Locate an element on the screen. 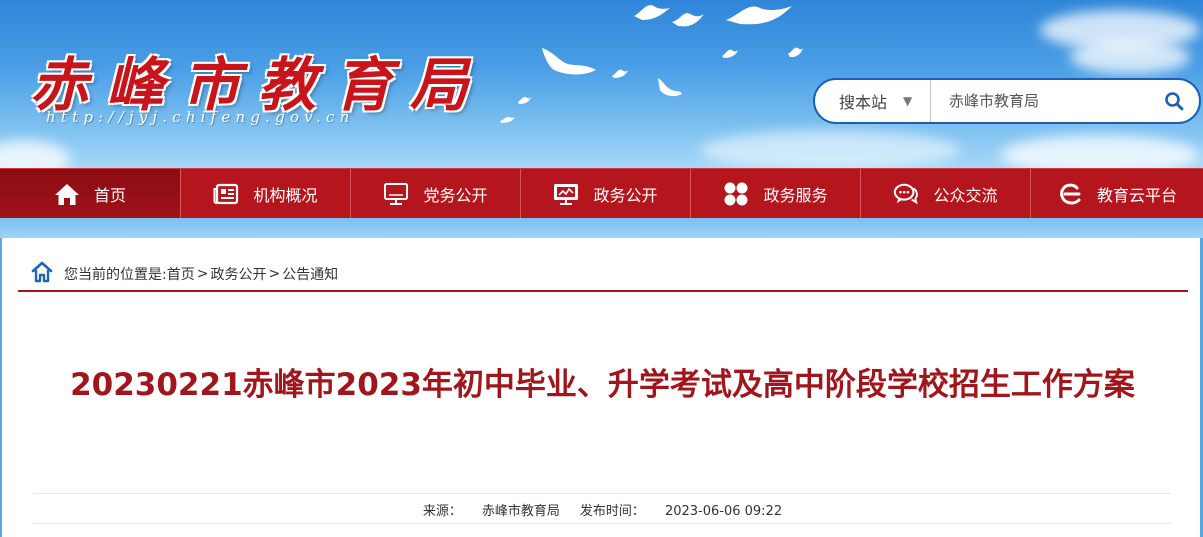  newspaper-icon is located at coordinates (226, 194).